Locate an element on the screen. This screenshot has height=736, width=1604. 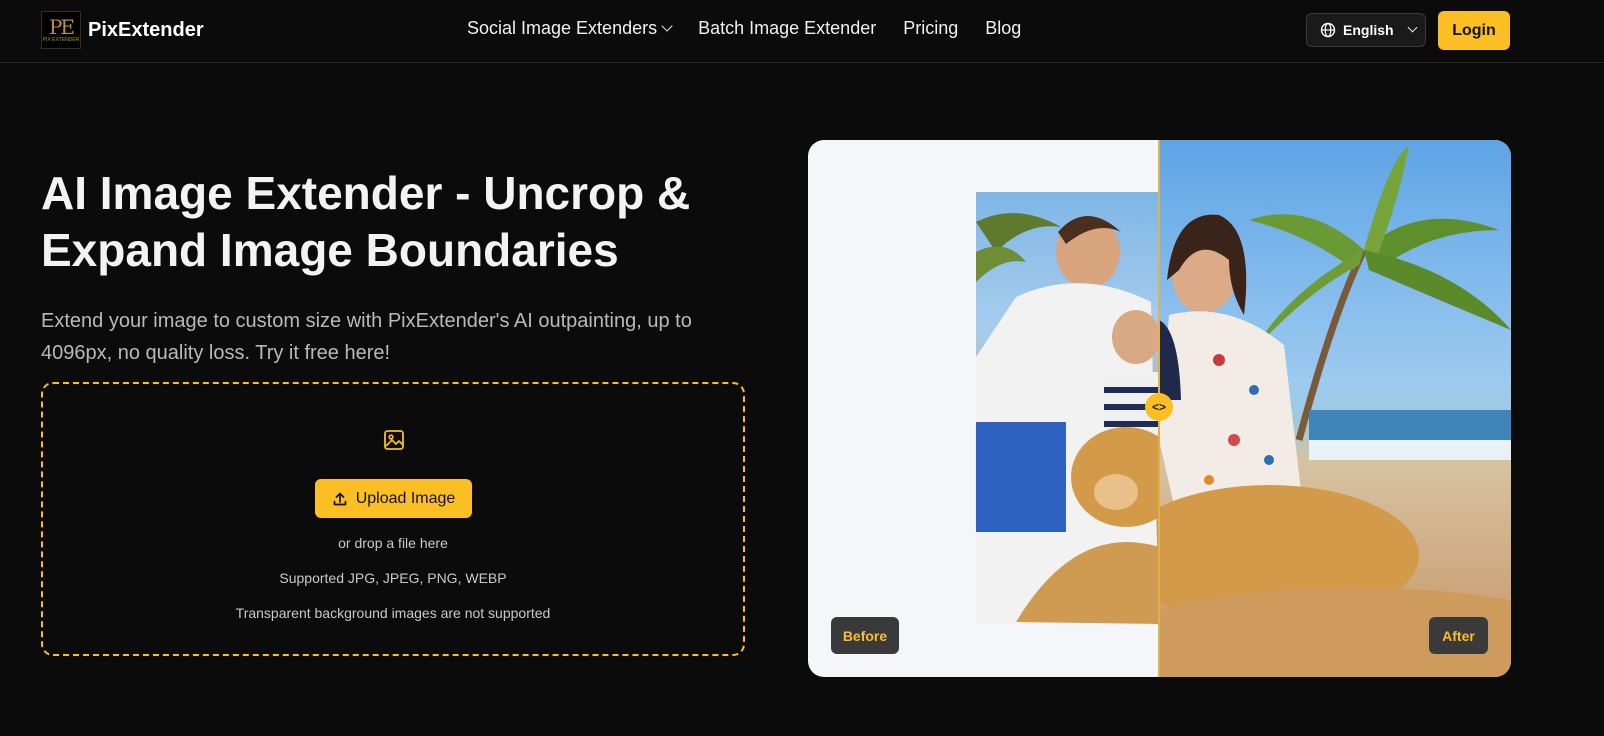
language-value: English is located at coordinates (1368, 30).